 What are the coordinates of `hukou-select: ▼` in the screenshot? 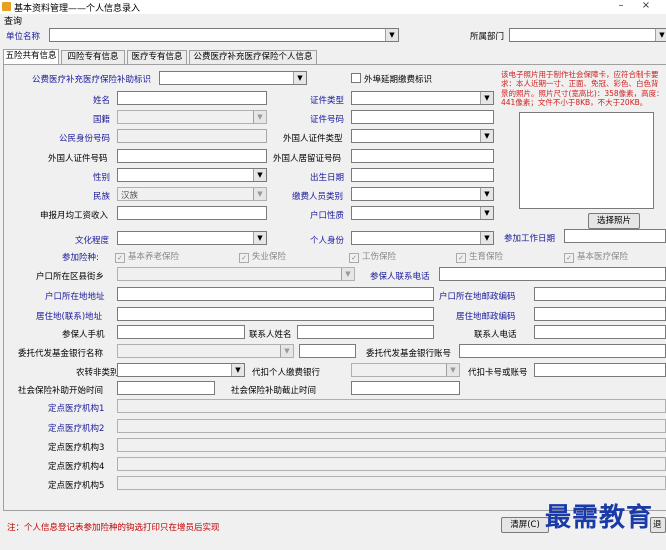 It's located at (422, 213).